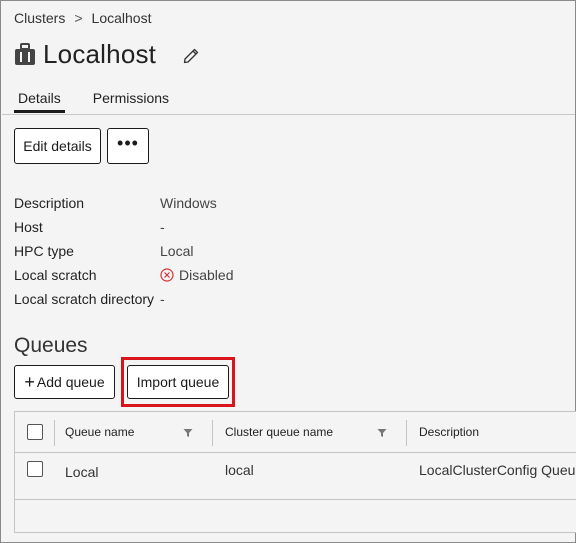  What do you see at coordinates (44, 251) in the screenshot?
I see `detail-label: HPC type` at bounding box center [44, 251].